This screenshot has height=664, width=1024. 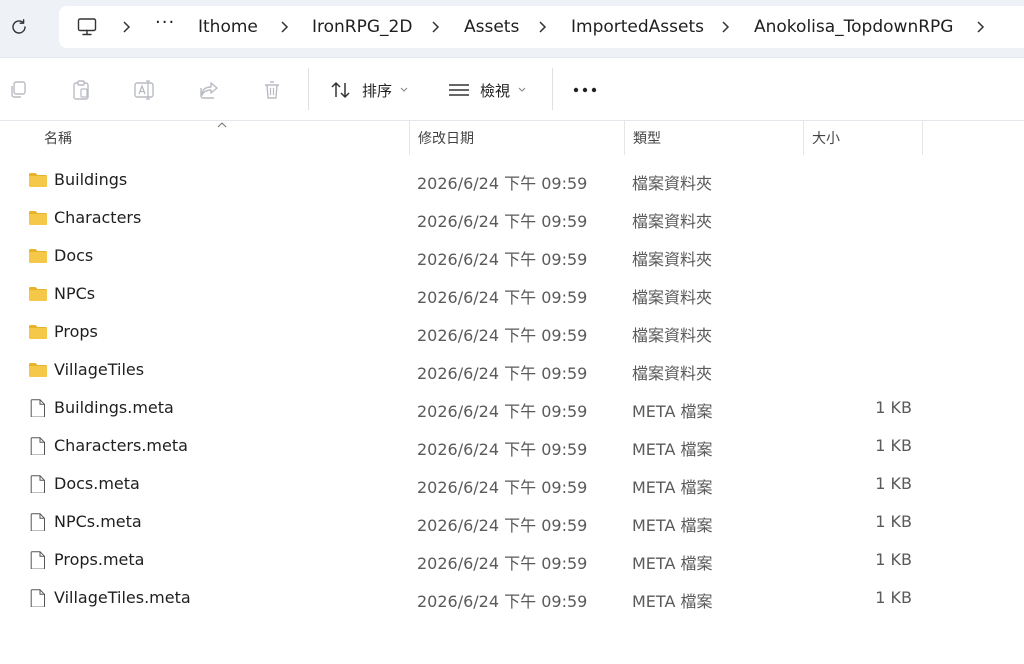 What do you see at coordinates (97, 483) in the screenshot?
I see `file-name: Docs.meta` at bounding box center [97, 483].